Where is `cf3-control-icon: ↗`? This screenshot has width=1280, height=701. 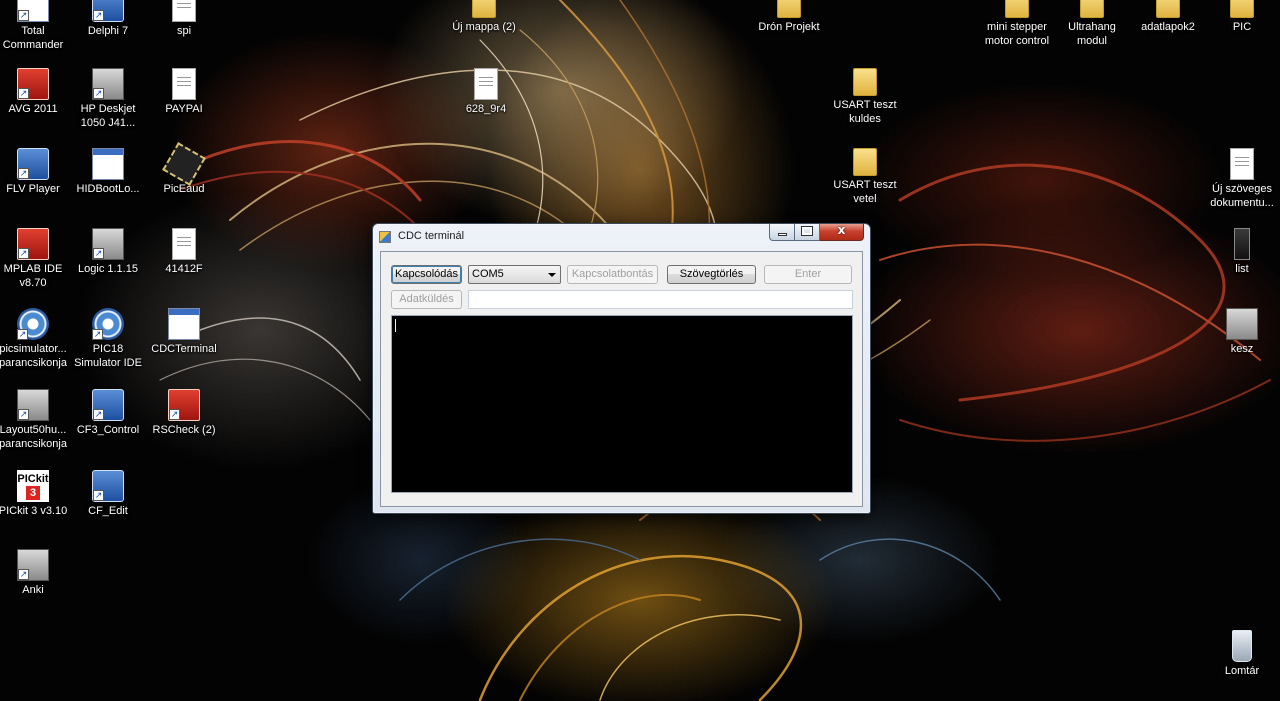
cf3-control-icon: ↗ is located at coordinates (108, 405).